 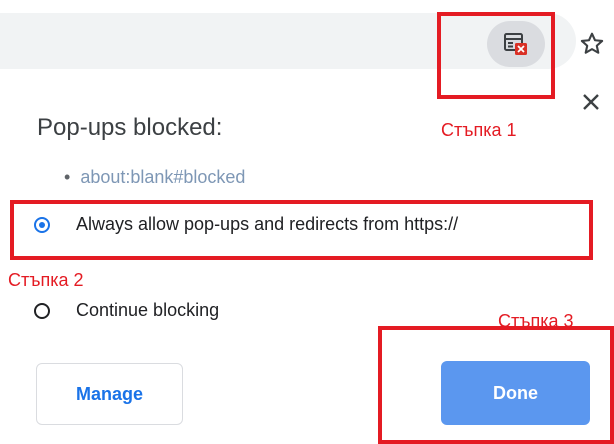 What do you see at coordinates (109, 394) in the screenshot?
I see `manage-button: Manage` at bounding box center [109, 394].